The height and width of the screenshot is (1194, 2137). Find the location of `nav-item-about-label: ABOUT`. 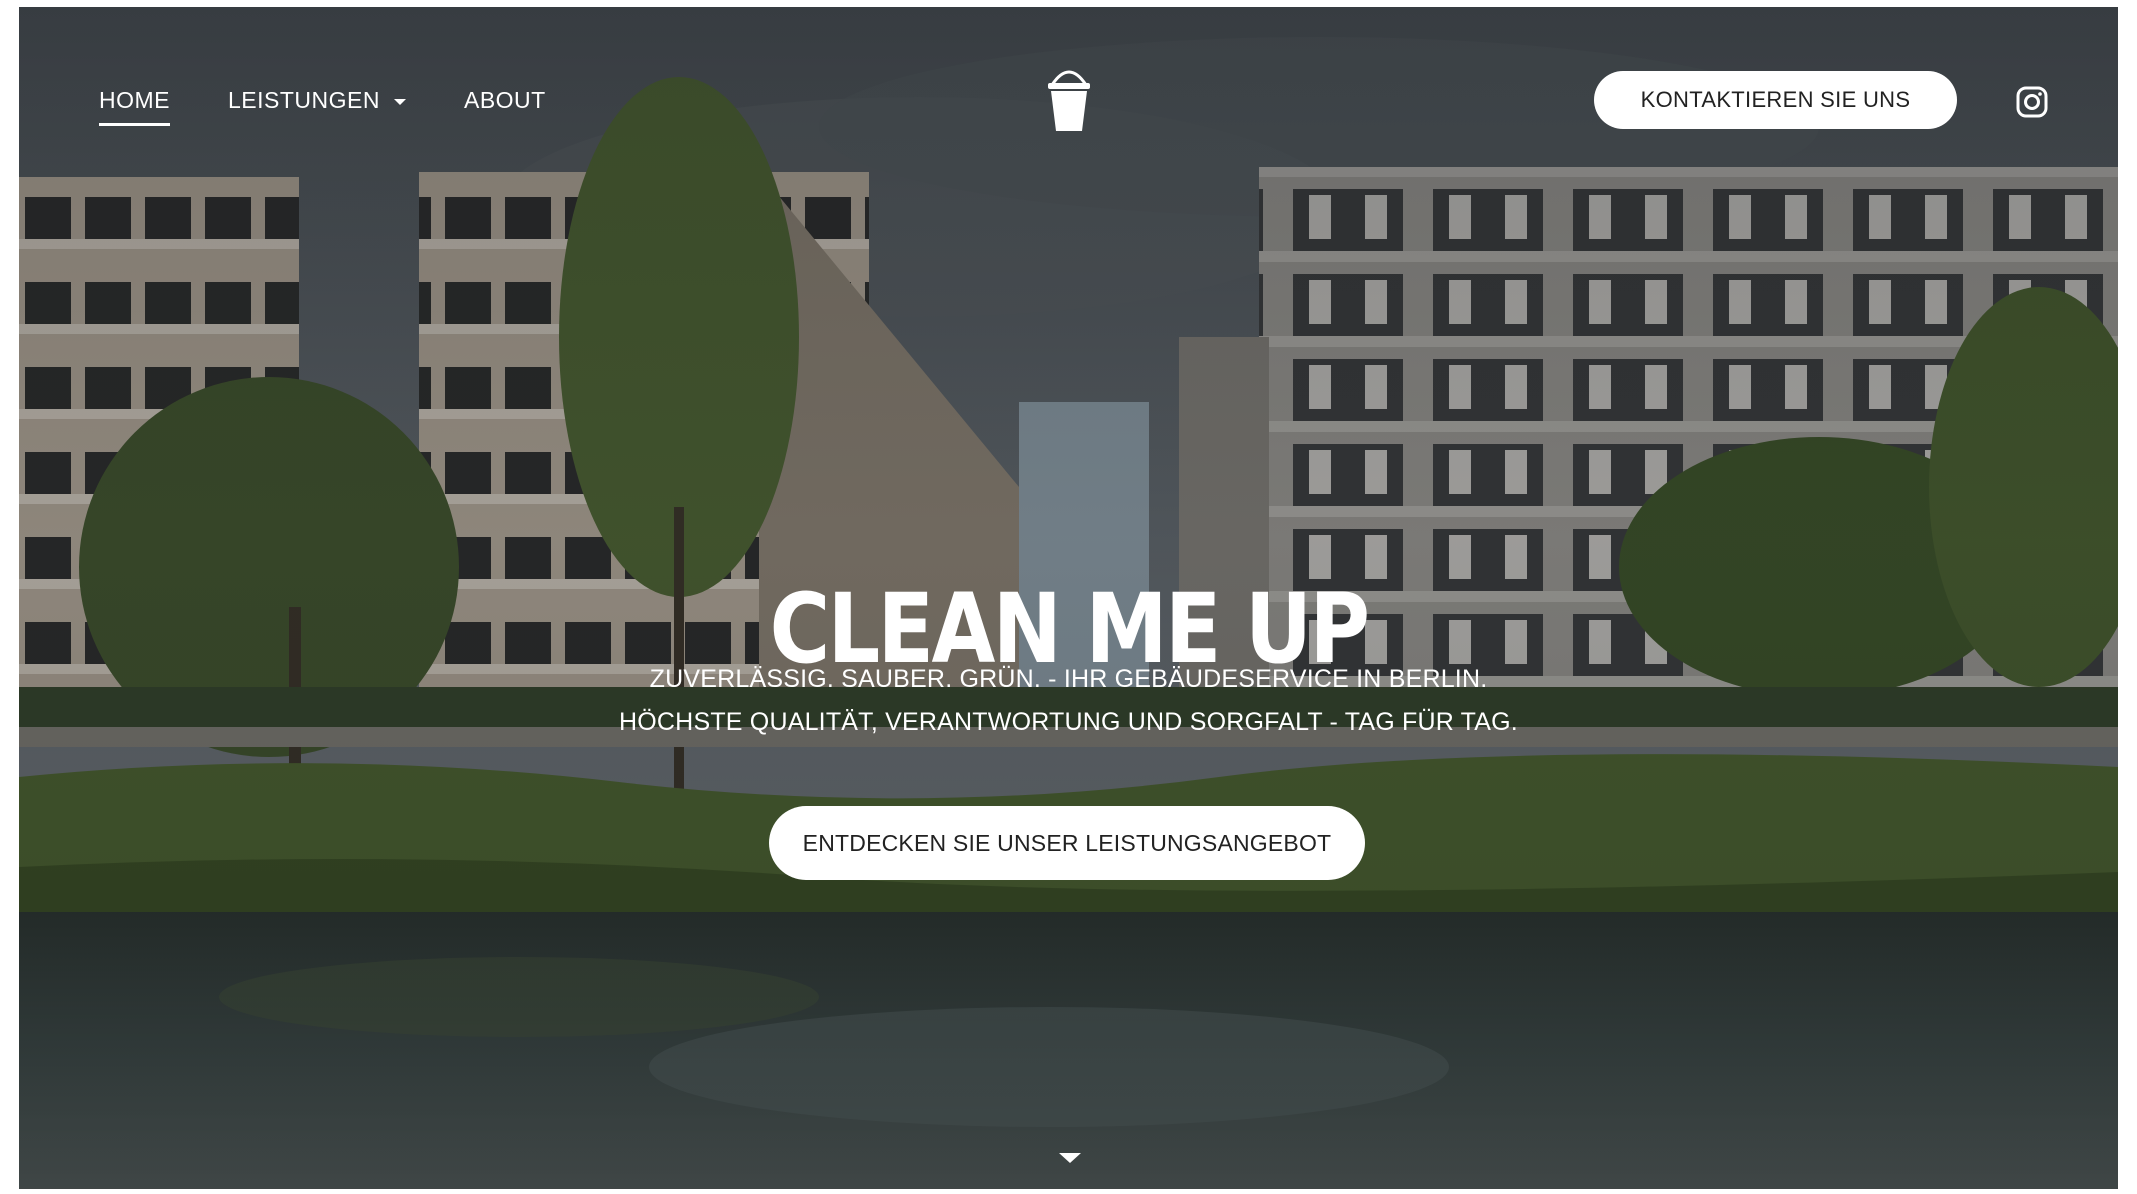

nav-item-about-label: ABOUT is located at coordinates (504, 100).